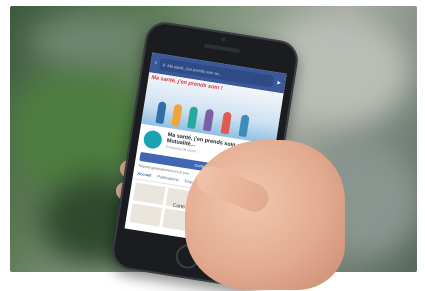  What do you see at coordinates (221, 48) in the screenshot?
I see `speaker-grille` at bounding box center [221, 48].